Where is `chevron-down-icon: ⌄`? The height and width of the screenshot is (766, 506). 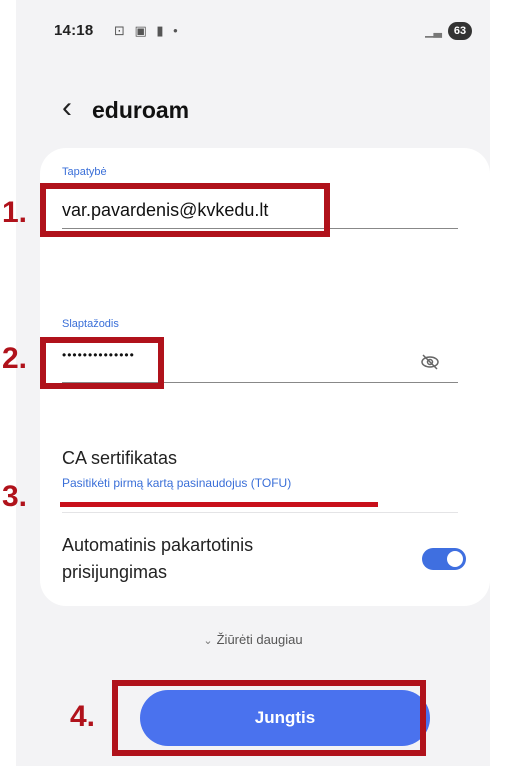
chevron-down-icon: ⌄ is located at coordinates (208, 641).